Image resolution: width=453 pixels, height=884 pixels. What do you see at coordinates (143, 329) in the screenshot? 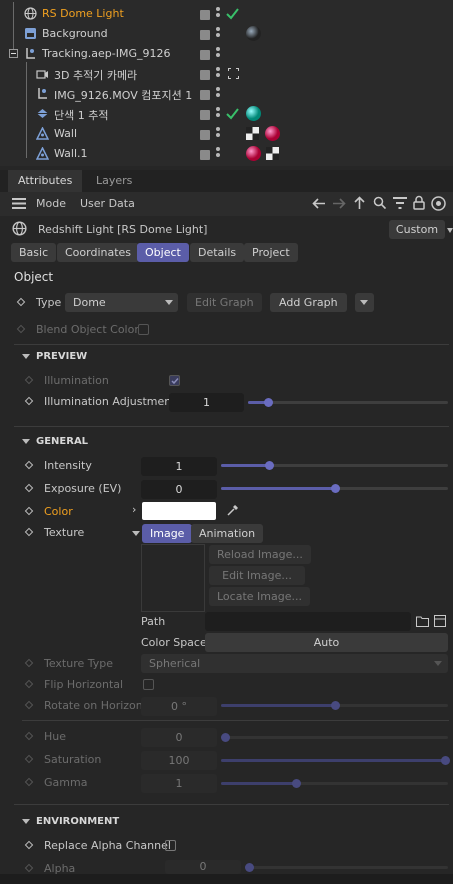
I see `blend-object-color-checkbox` at bounding box center [143, 329].